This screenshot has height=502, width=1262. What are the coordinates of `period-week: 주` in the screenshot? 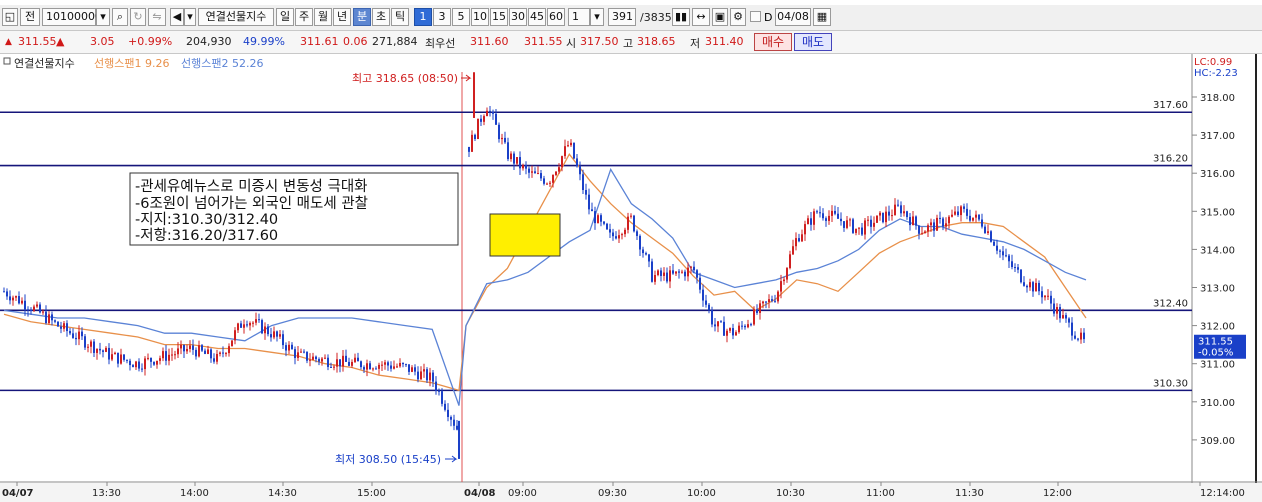 It's located at (304, 17).